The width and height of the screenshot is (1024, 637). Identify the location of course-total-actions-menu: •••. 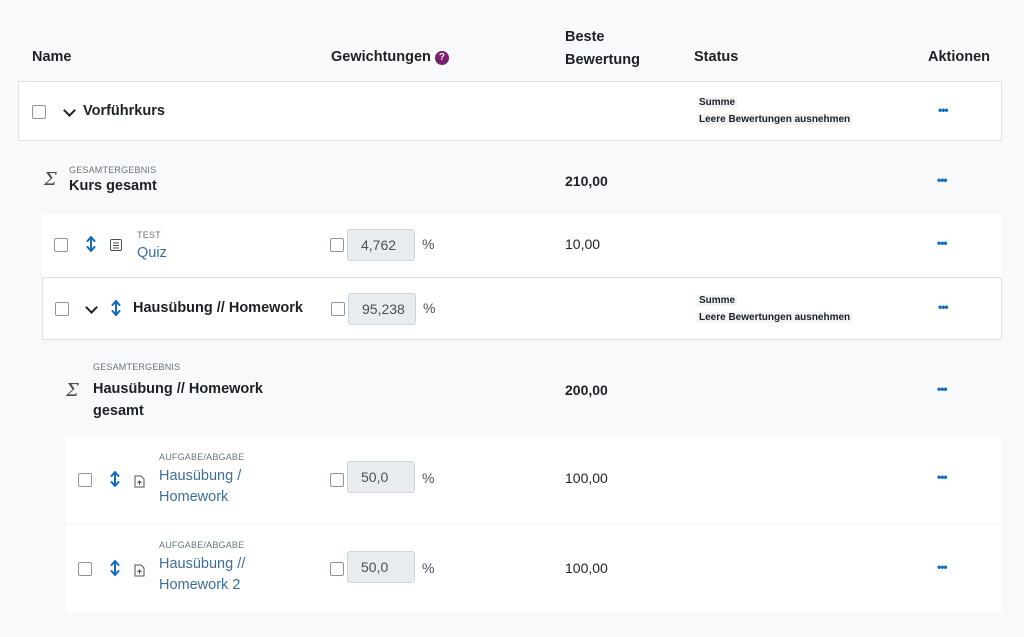
(942, 180).